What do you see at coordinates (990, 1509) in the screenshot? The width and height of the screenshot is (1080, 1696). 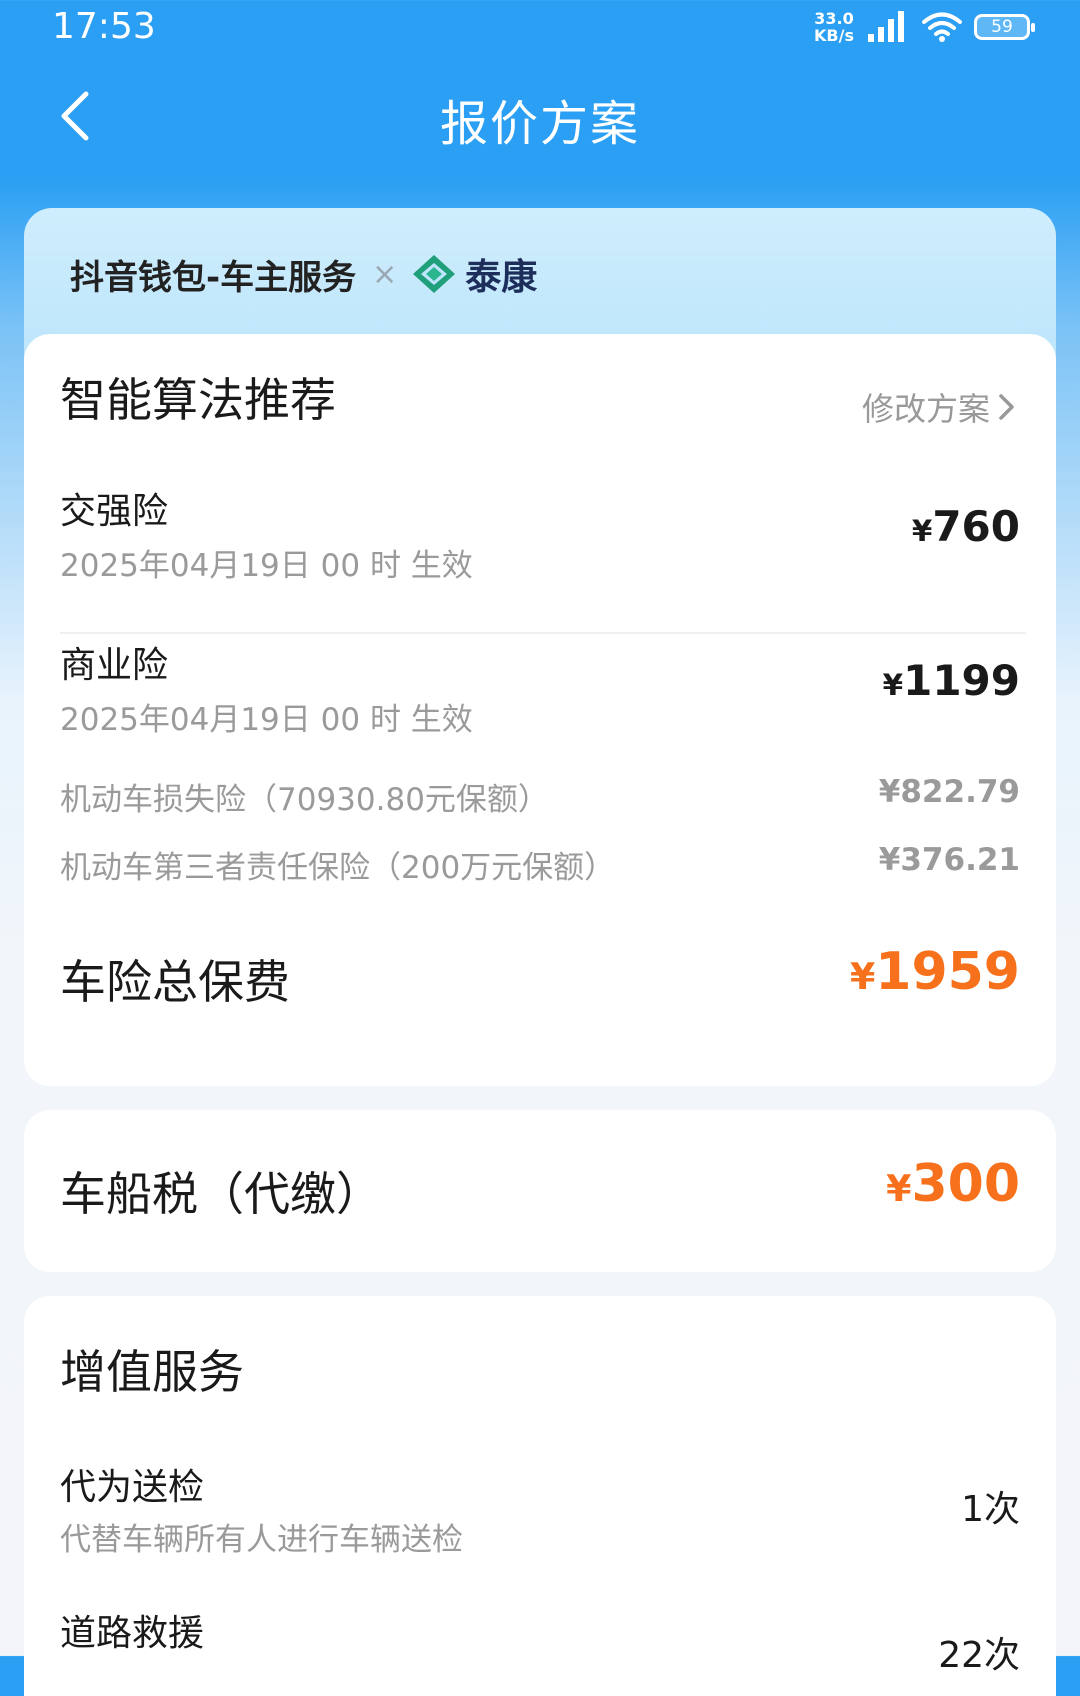 I see `service-item-count: 1次` at bounding box center [990, 1509].